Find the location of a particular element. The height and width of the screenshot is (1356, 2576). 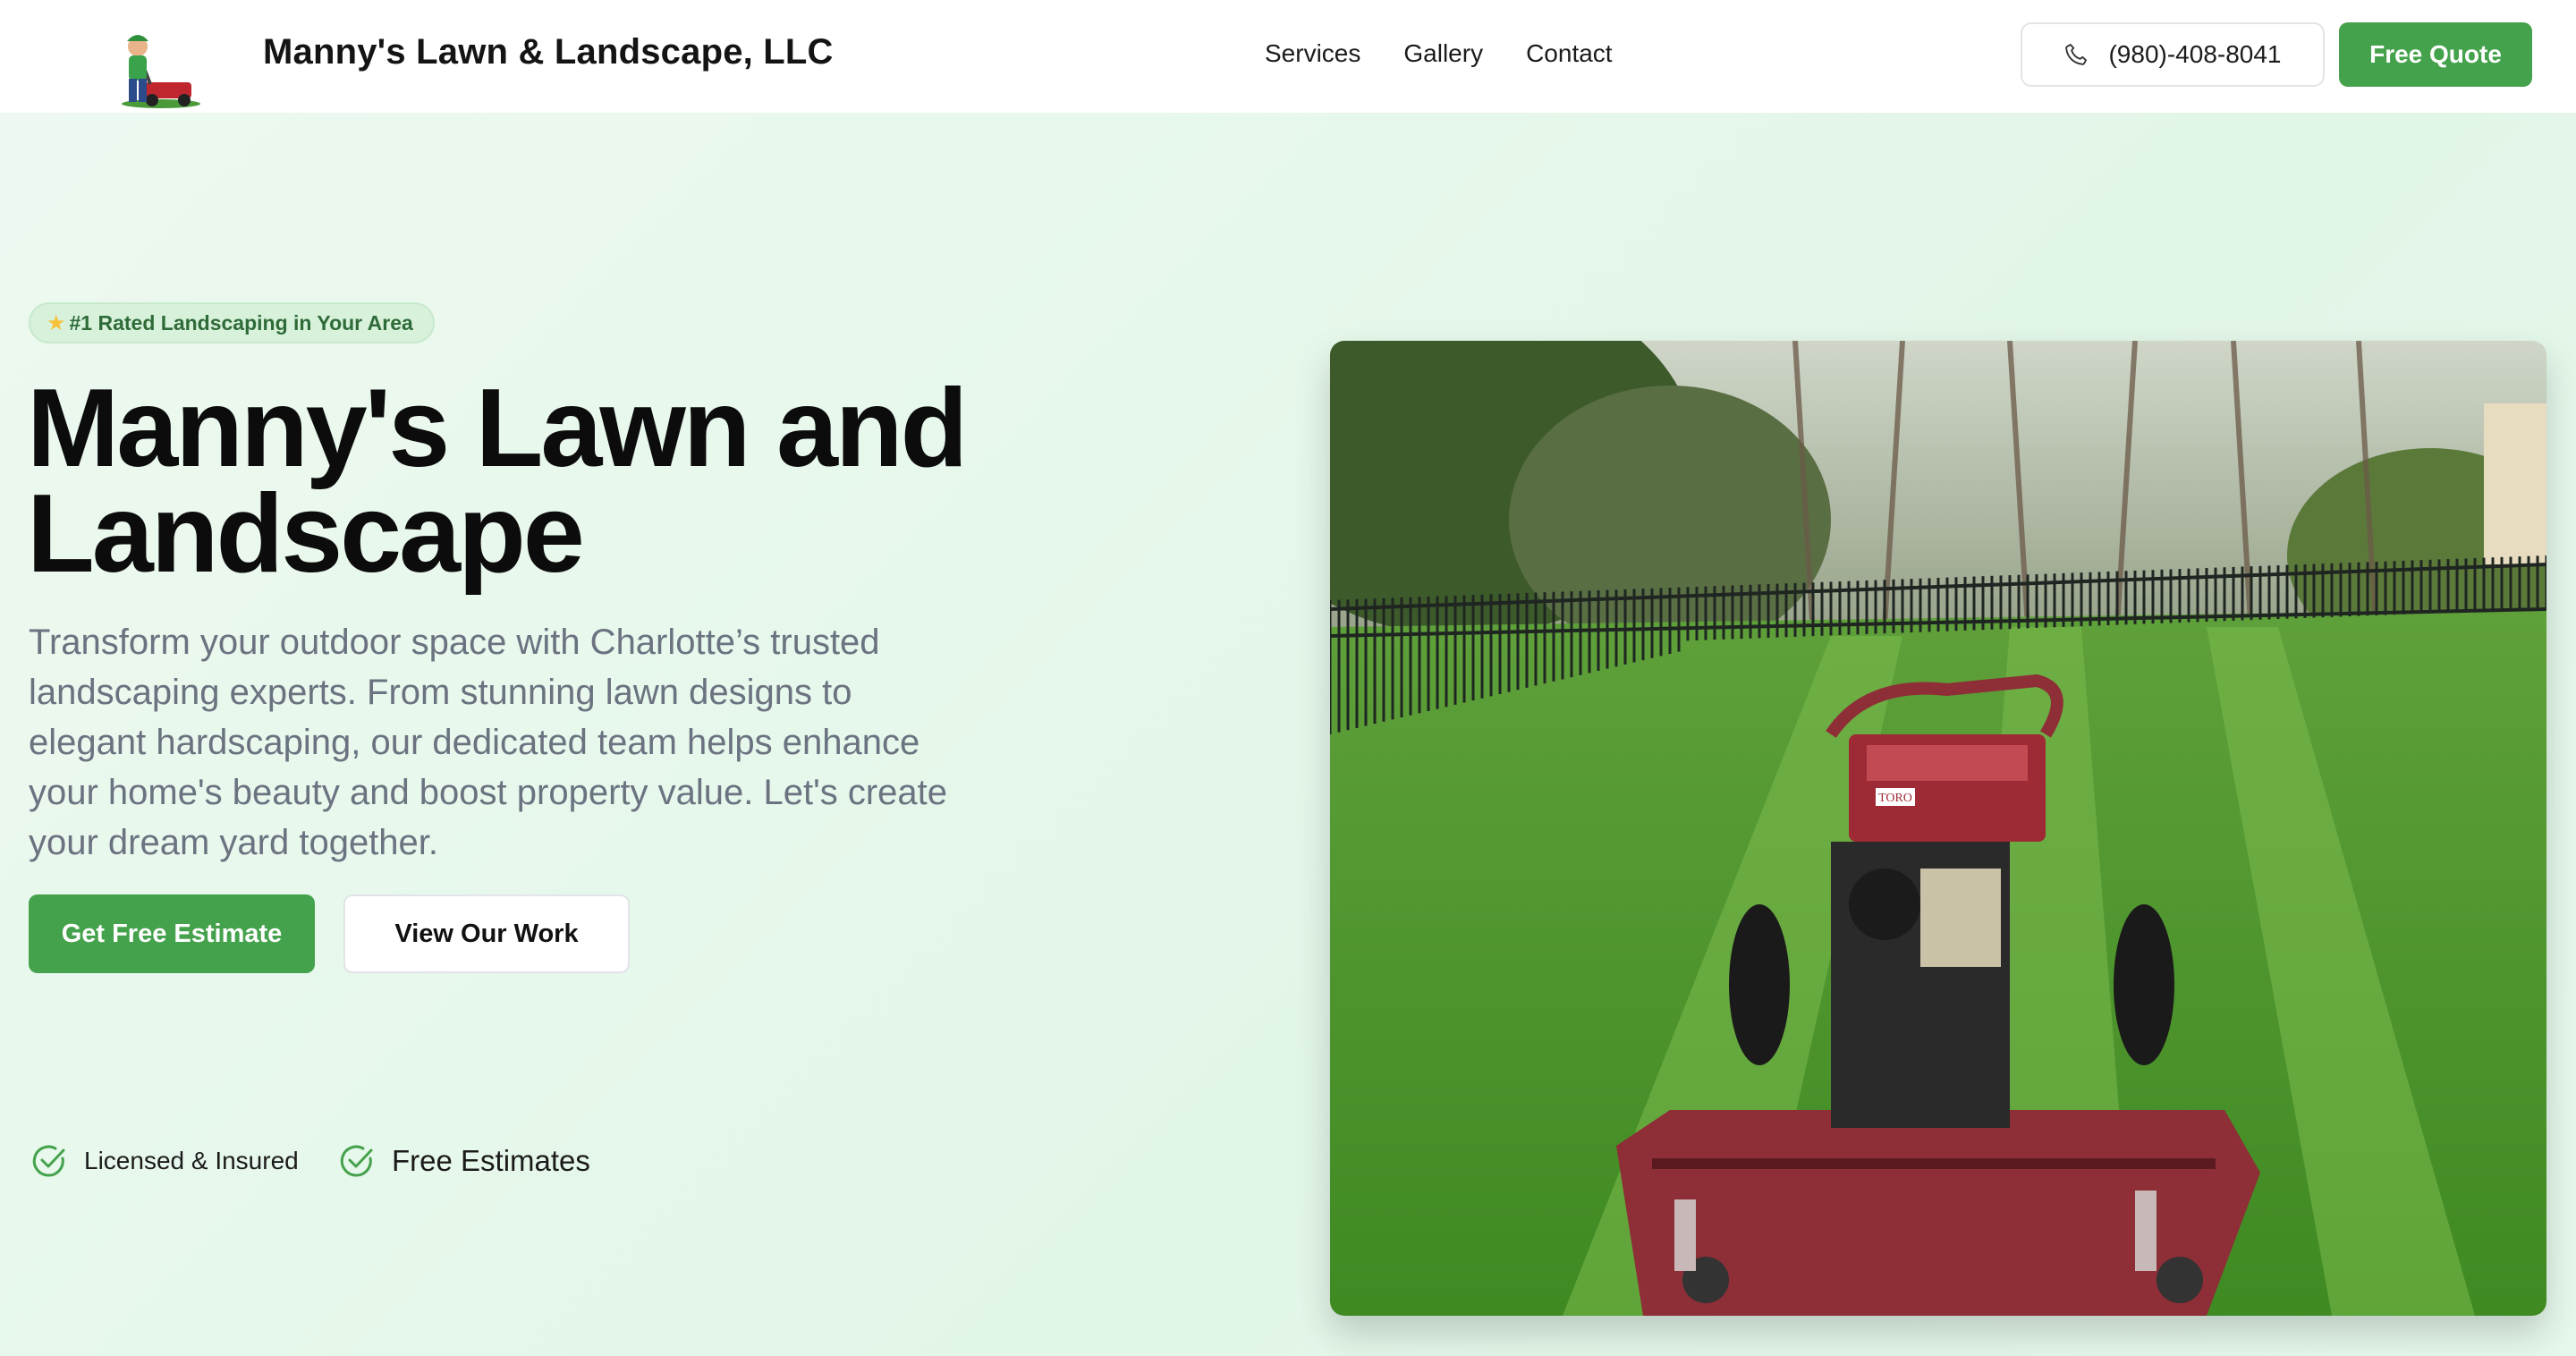

phone-button: (980)-408-8041 is located at coordinates (2173, 54).